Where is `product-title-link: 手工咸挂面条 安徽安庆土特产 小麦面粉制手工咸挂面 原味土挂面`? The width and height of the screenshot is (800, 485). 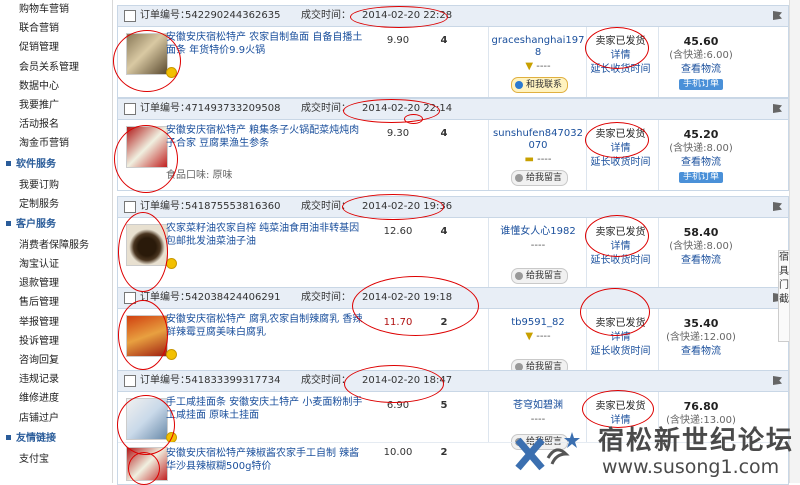
product-title-link: 手工咸挂面条 安徽安庆土特产 小麦面粉制手工咸挂面 原味土挂面 is located at coordinates (266, 409).